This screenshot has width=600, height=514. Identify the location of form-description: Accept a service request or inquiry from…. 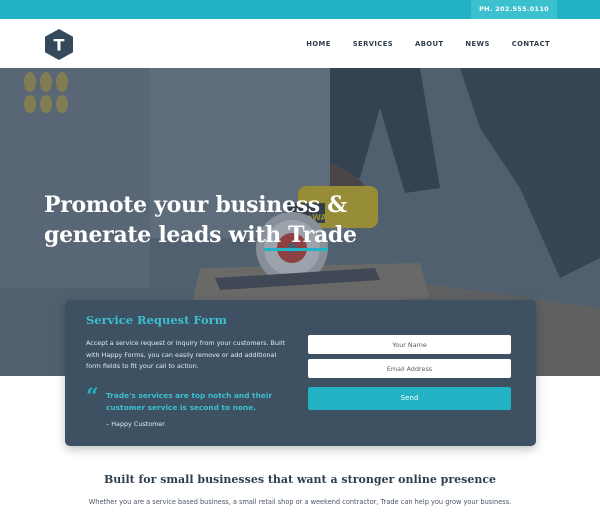
(186, 354).